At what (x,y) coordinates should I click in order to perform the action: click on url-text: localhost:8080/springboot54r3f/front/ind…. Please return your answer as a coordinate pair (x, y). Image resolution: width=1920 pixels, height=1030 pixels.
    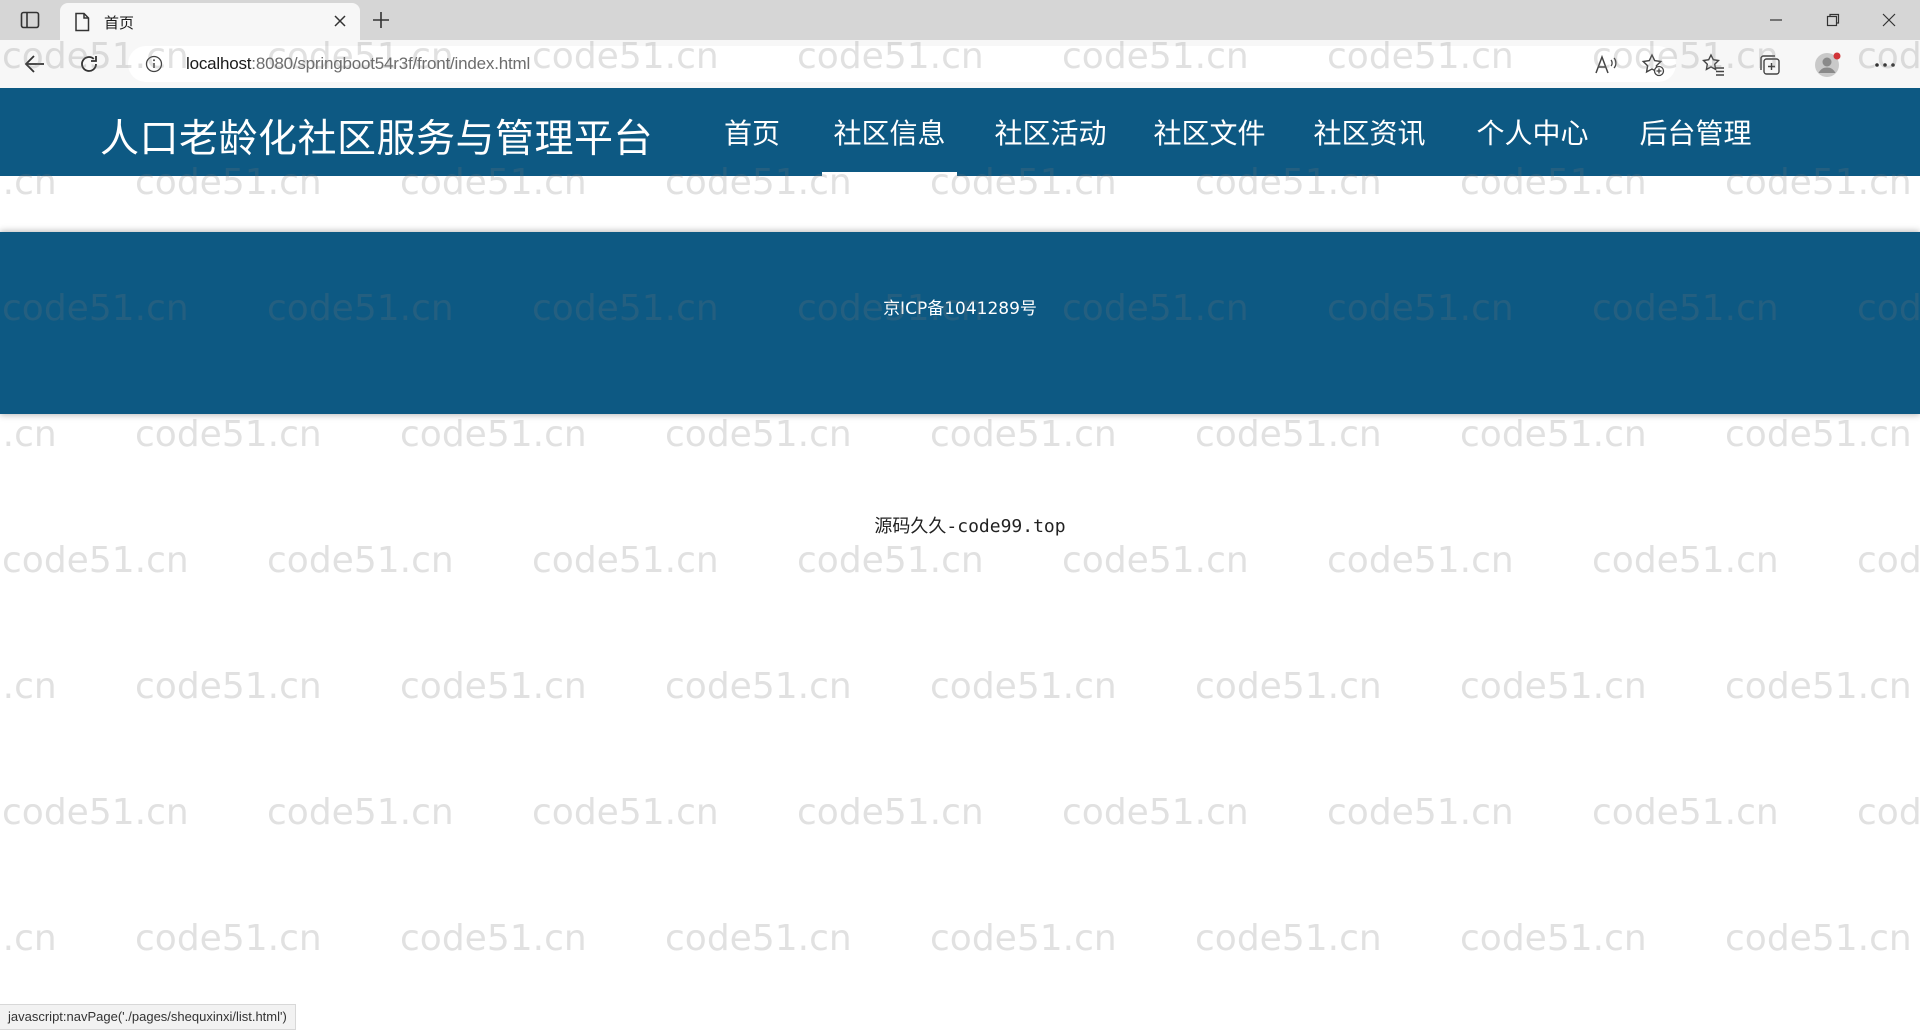
    Looking at the image, I should click on (358, 64).